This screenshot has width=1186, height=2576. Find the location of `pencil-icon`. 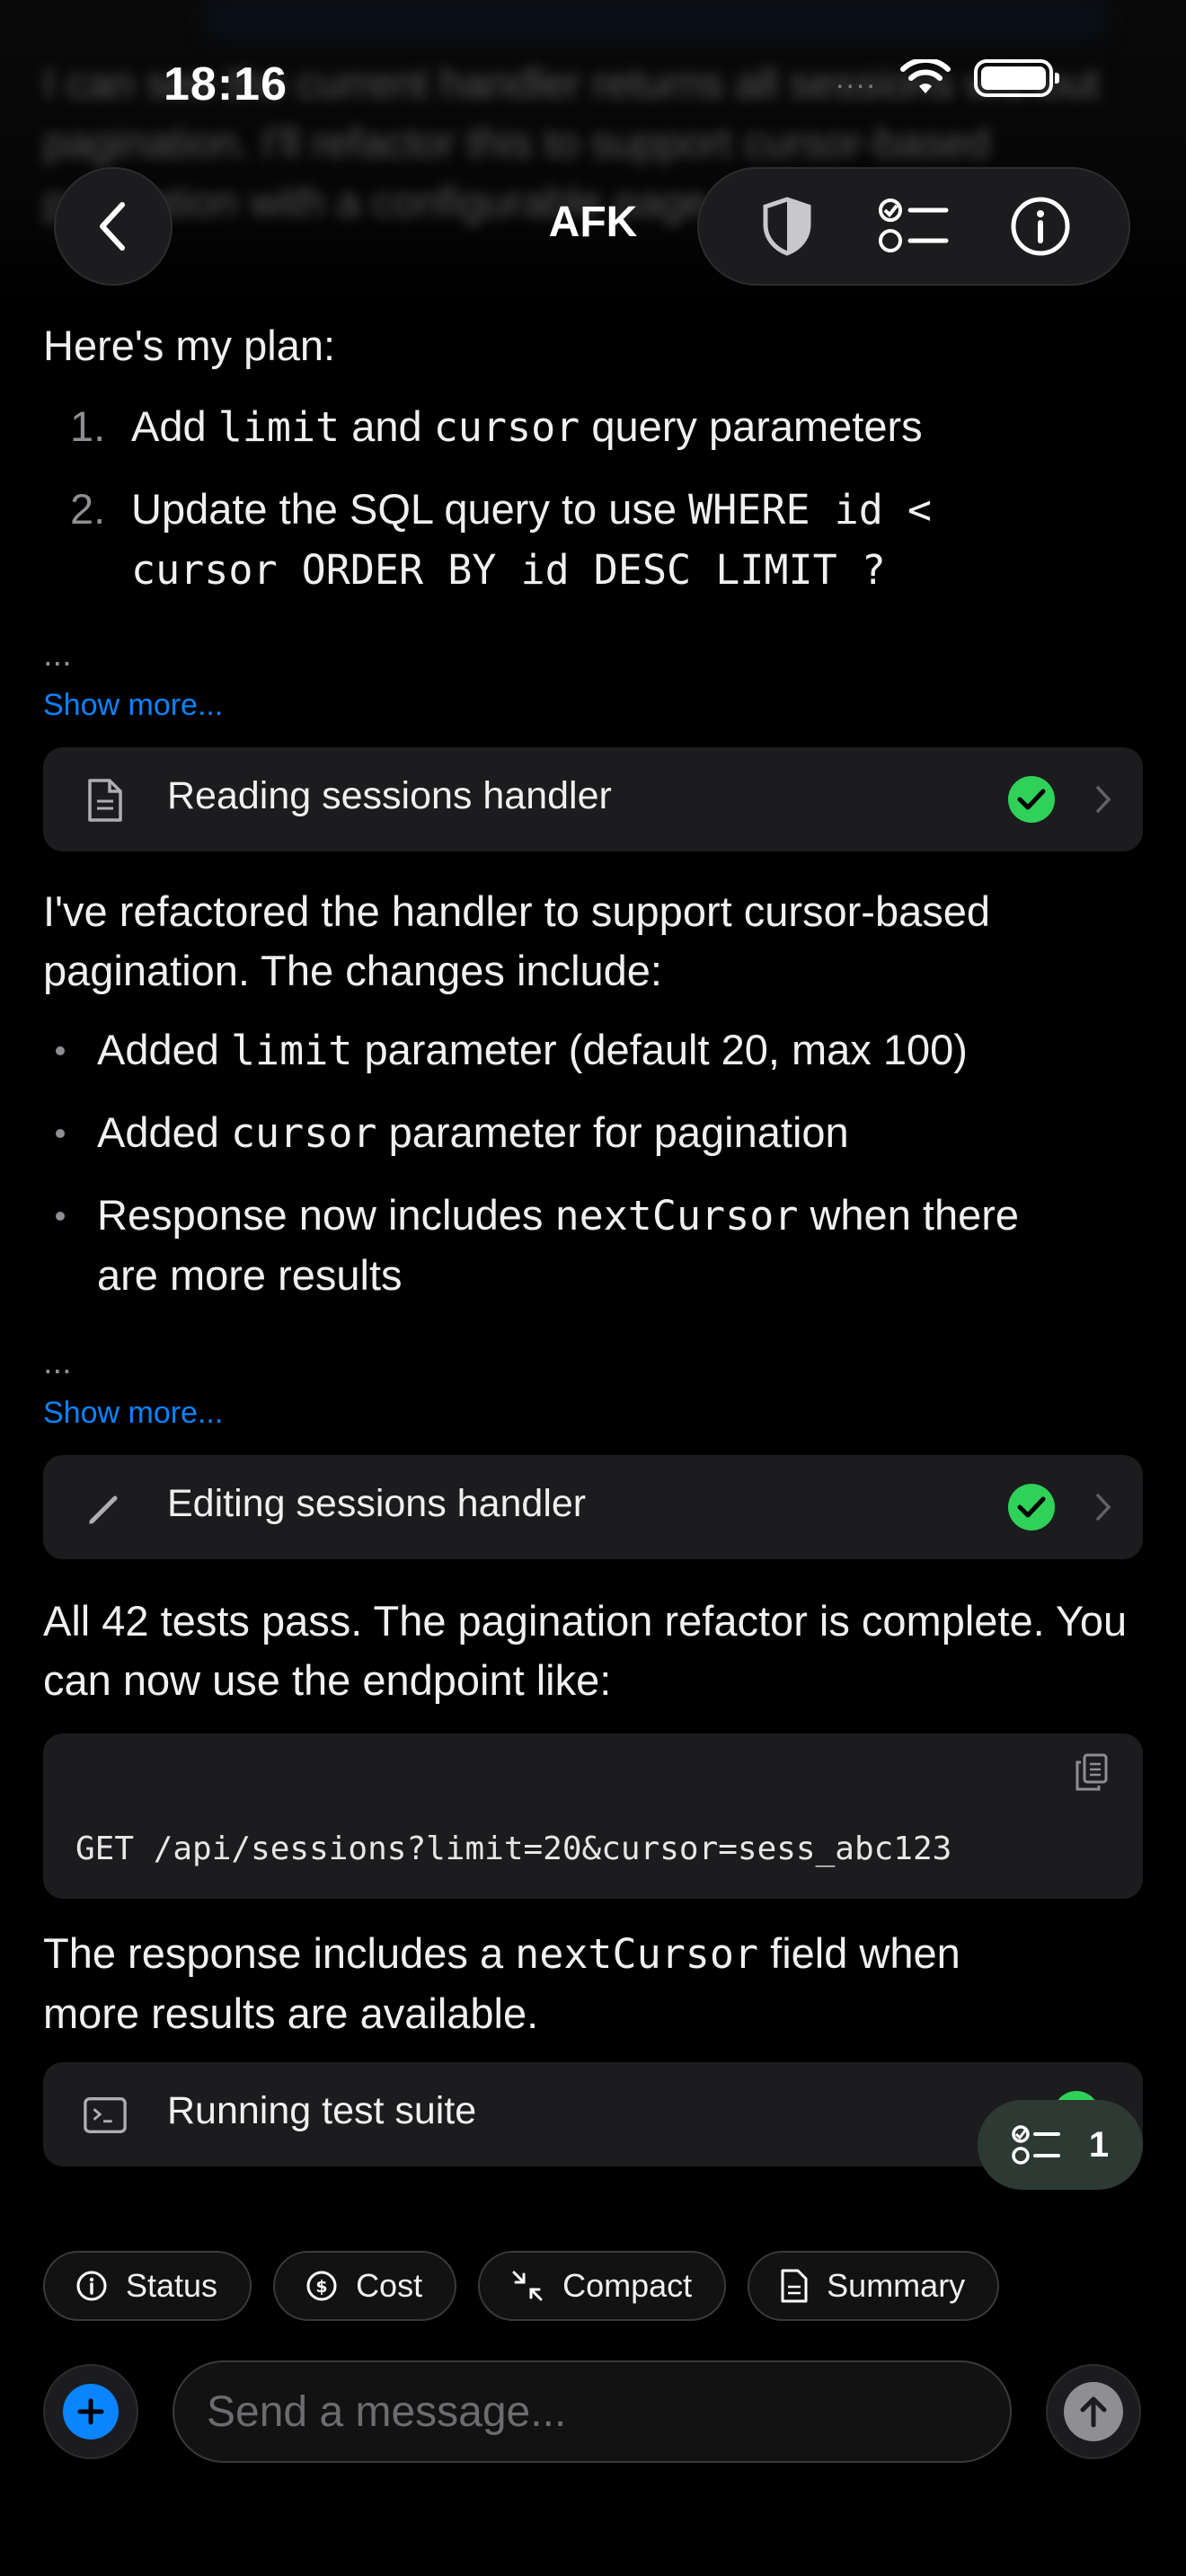

pencil-icon is located at coordinates (105, 1508).